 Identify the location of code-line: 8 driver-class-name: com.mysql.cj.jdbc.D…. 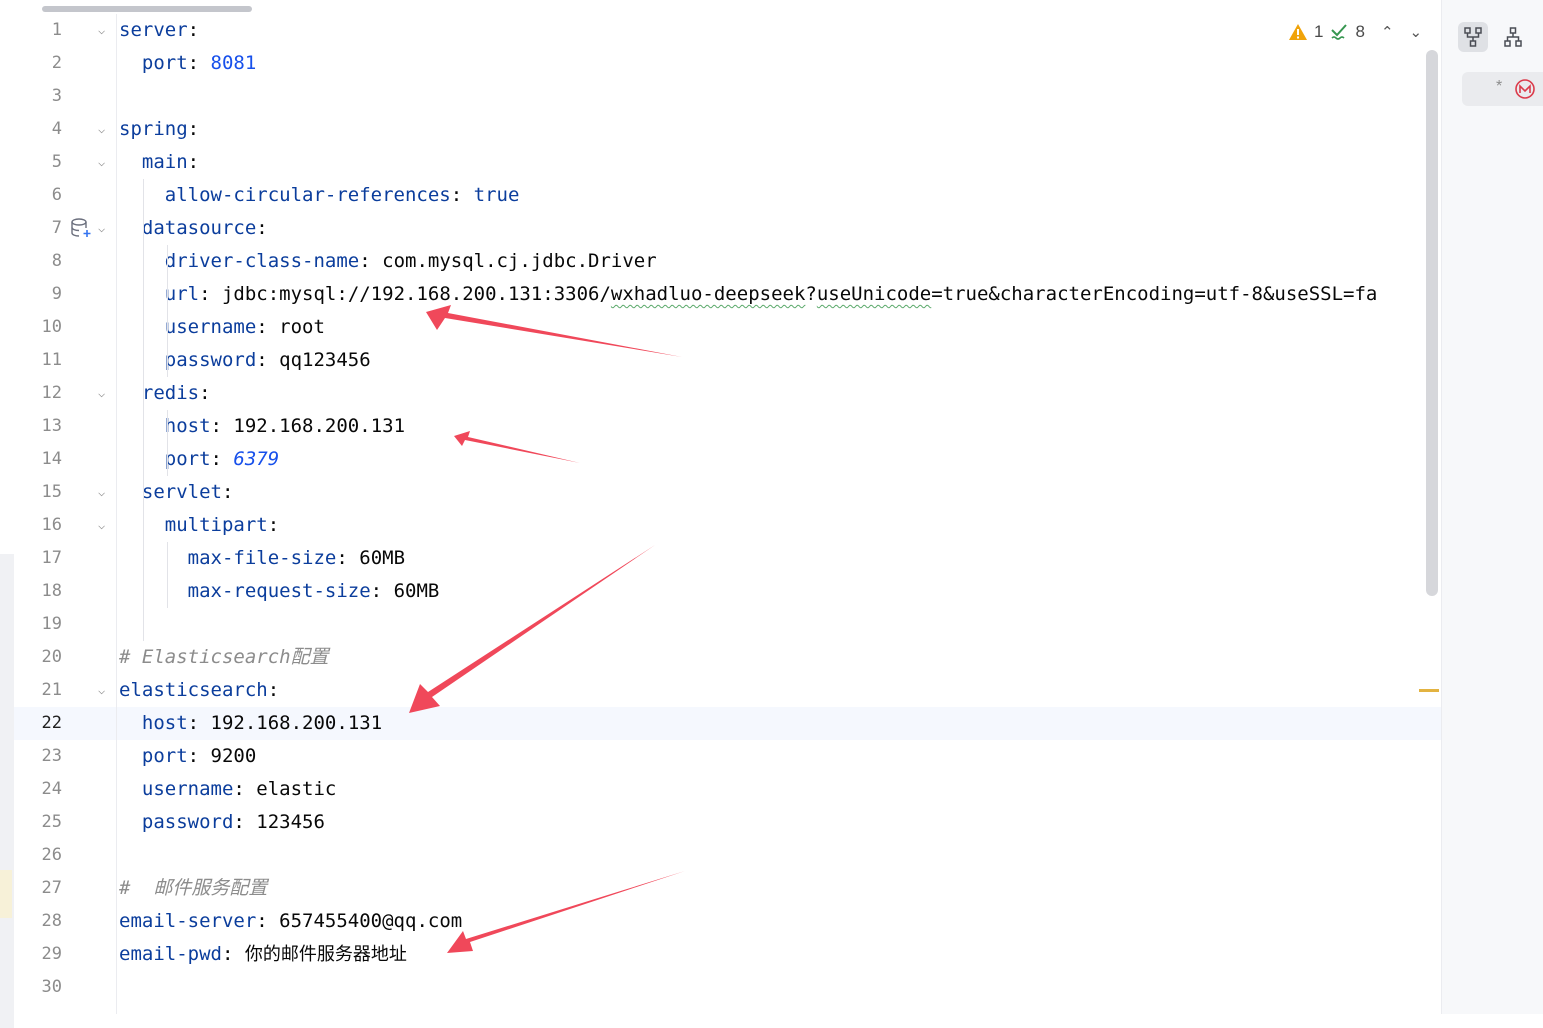
(727, 261).